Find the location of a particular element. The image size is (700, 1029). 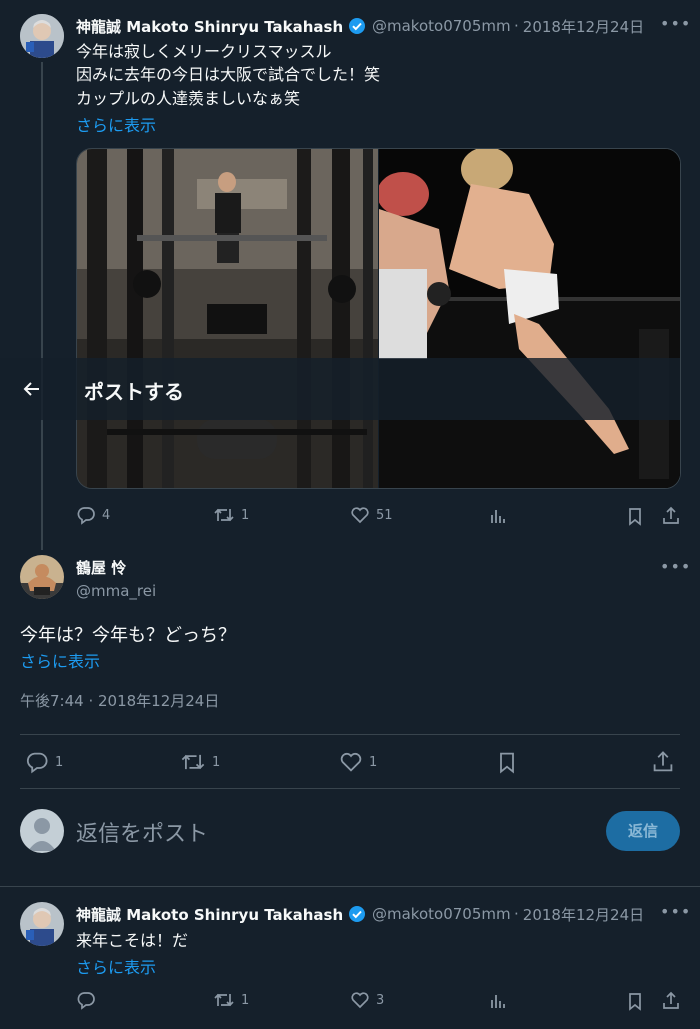

post-overlay-bar: ポストする is located at coordinates (340, 389).